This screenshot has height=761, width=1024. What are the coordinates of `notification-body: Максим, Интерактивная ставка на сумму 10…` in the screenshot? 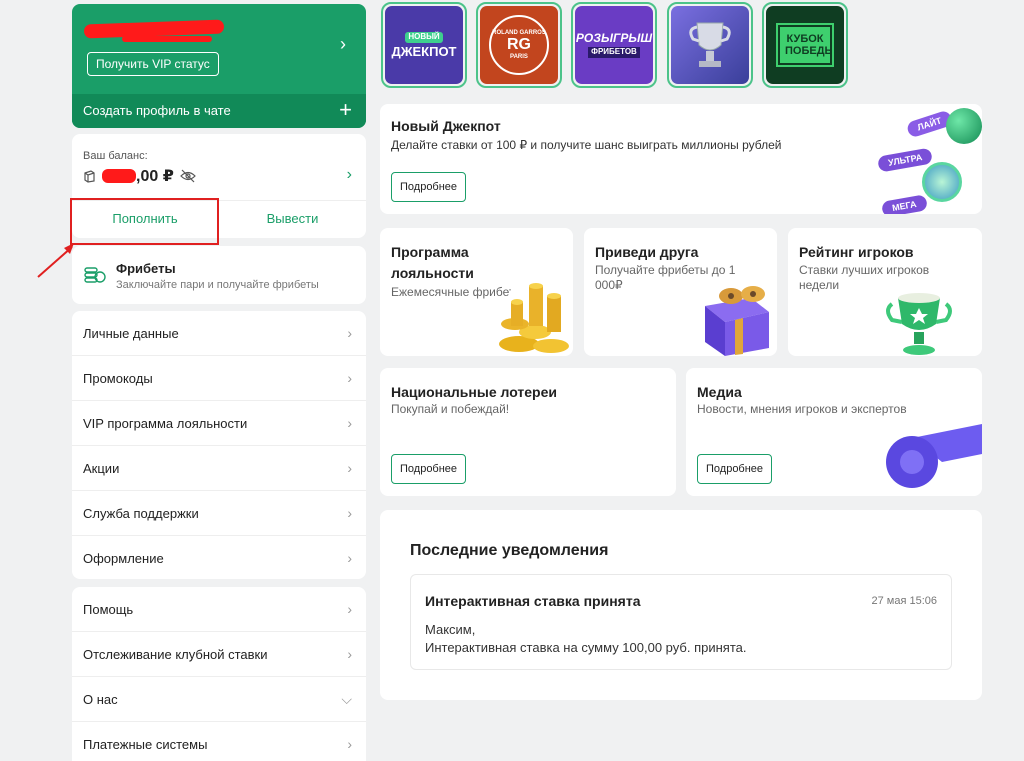 It's located at (585, 639).